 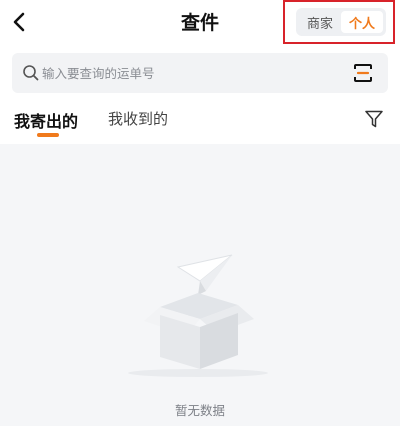 What do you see at coordinates (31, 73) in the screenshot?
I see `search-icon` at bounding box center [31, 73].